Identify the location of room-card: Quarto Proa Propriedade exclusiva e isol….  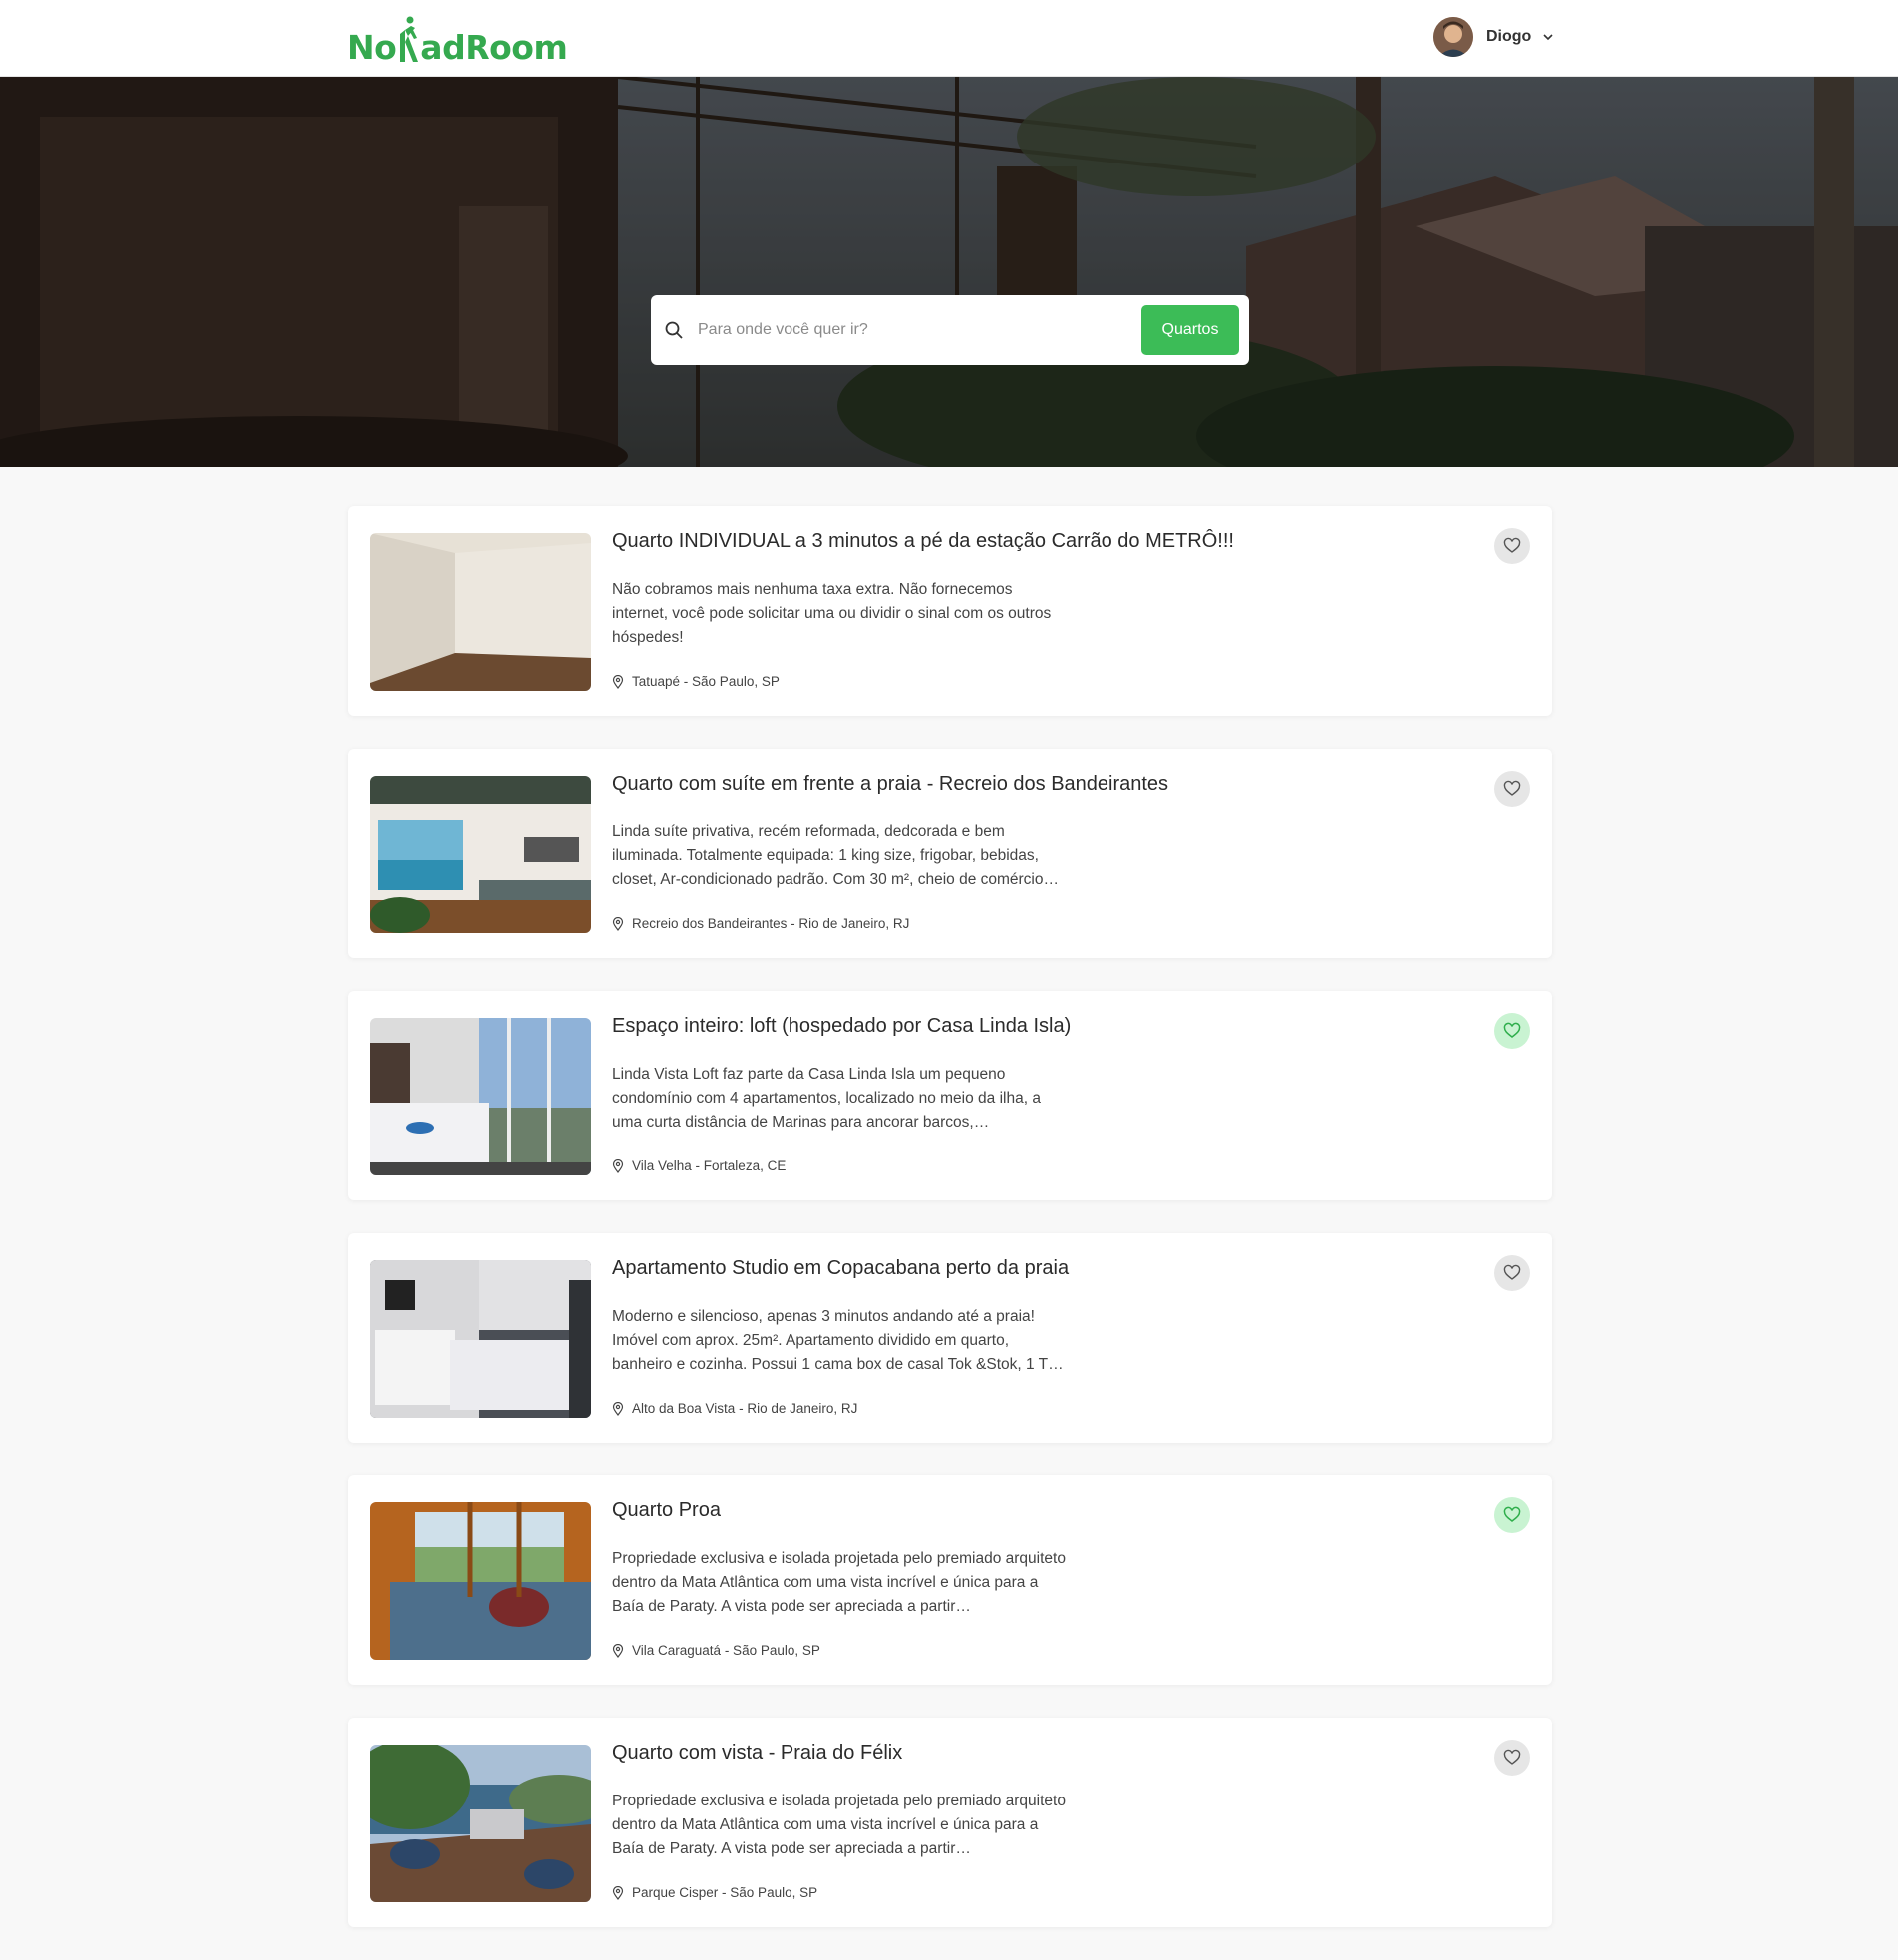
(950, 1580).